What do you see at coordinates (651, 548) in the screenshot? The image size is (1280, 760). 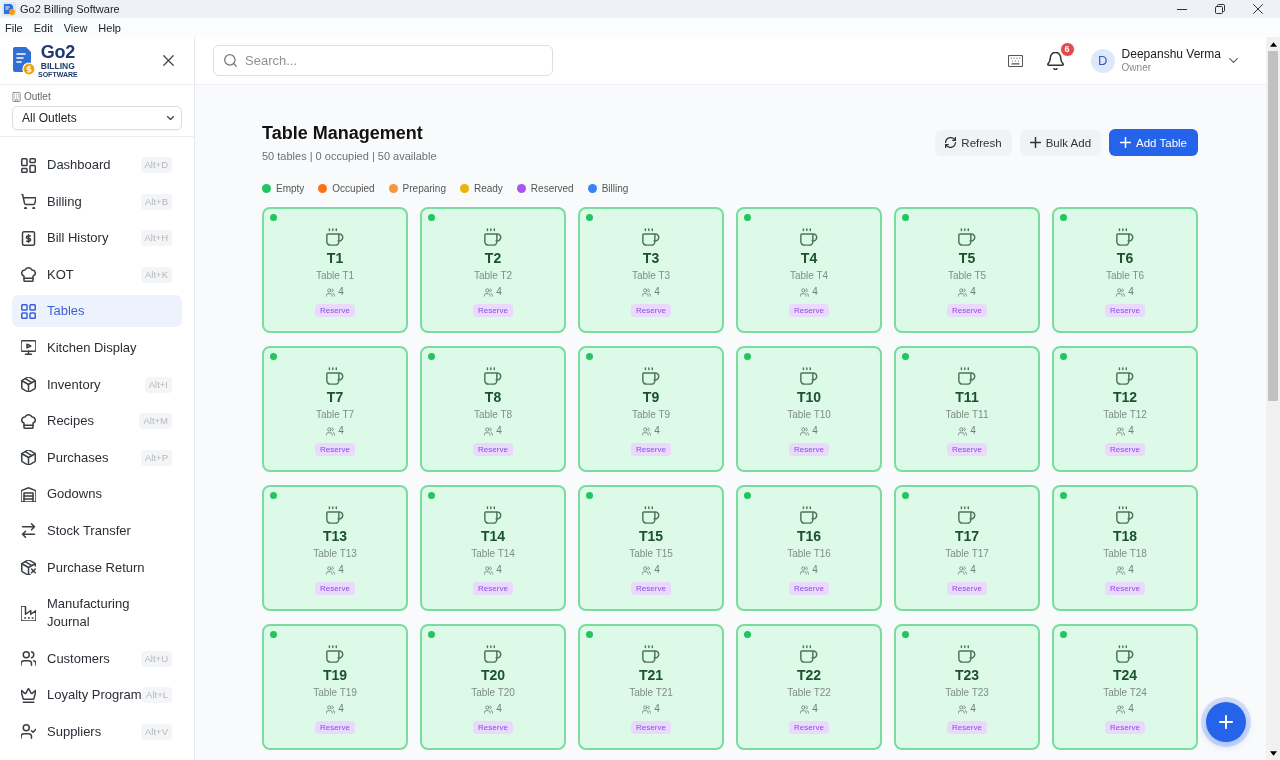 I see `table-card: T15 Table T15 4 Reserve` at bounding box center [651, 548].